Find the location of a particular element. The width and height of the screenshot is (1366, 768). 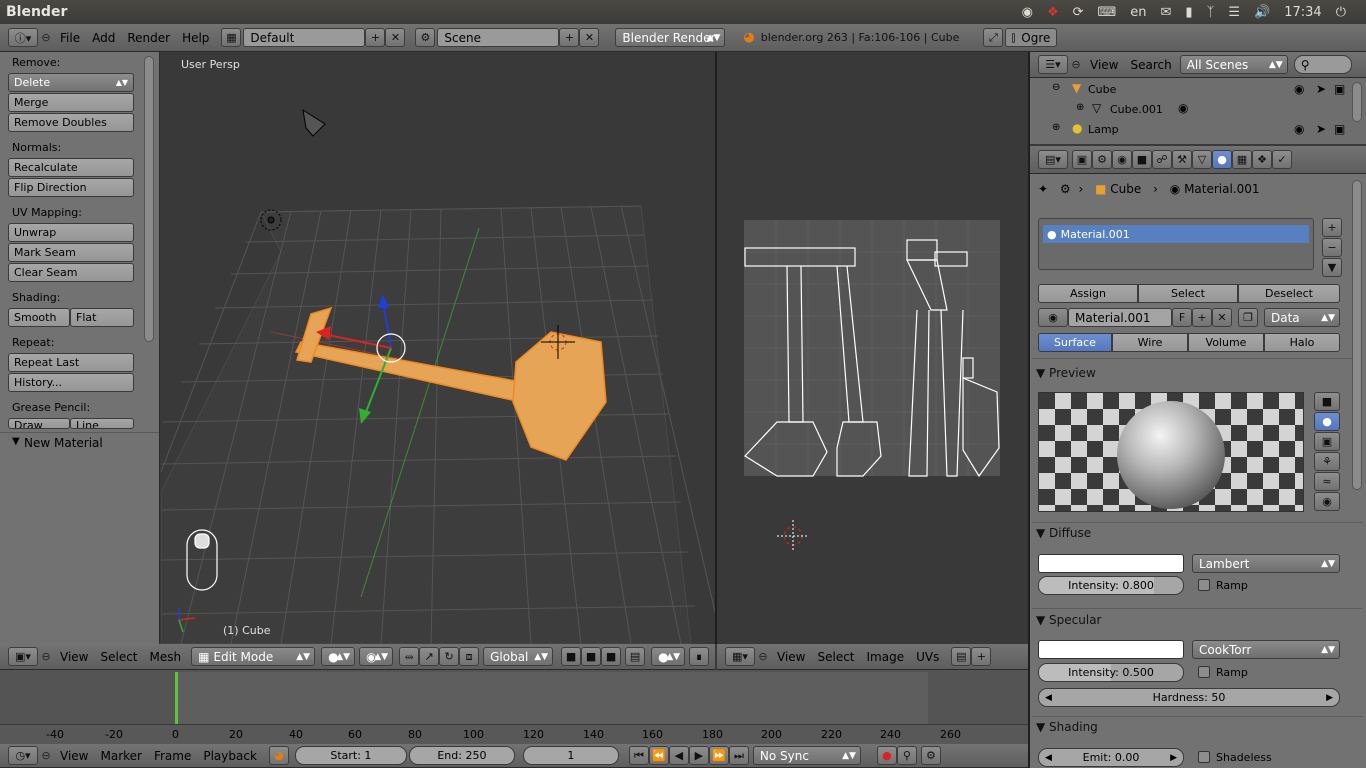

diffuse-color-swatch is located at coordinates (1111, 563).